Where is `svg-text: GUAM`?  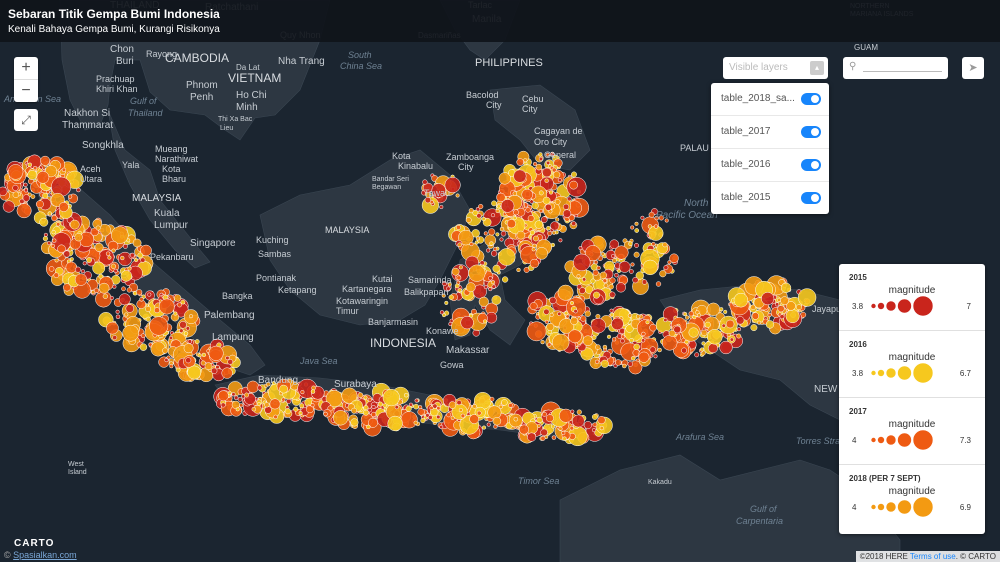
svg-text: GUAM is located at coordinates (866, 47).